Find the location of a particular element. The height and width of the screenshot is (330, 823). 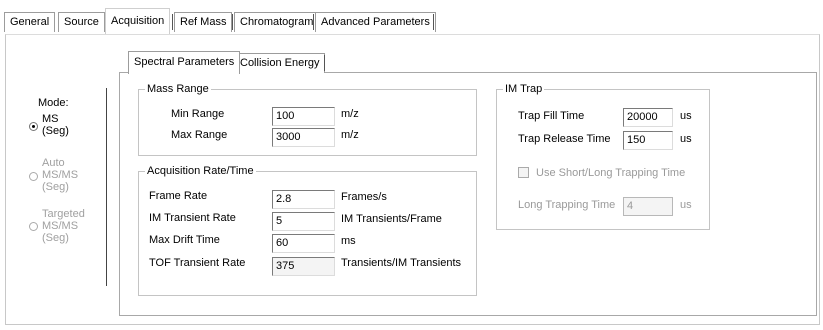

tab-ref-mass: Ref Mass is located at coordinates (203, 22).